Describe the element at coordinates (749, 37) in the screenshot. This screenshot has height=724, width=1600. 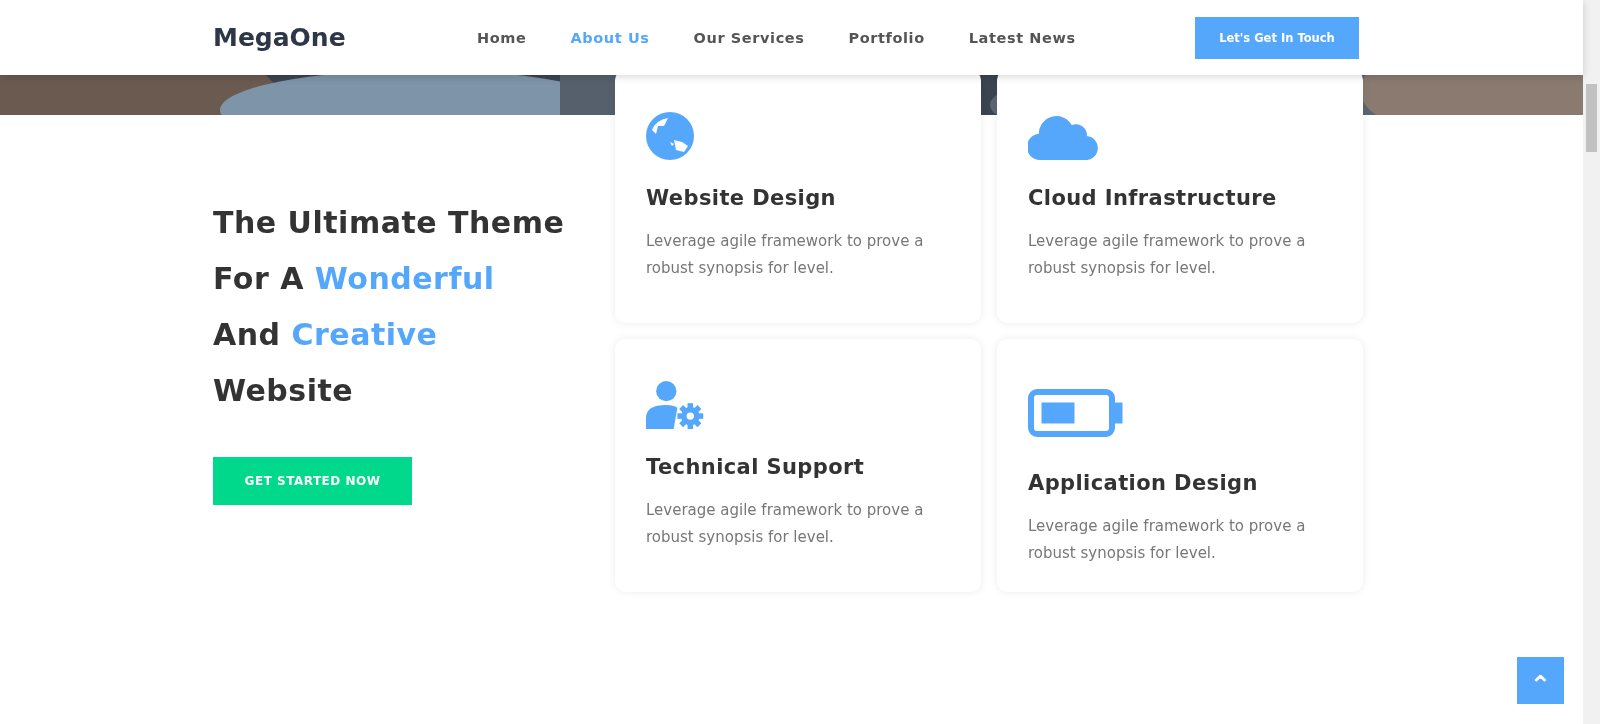
I see `nav-link: Our Services` at that location.